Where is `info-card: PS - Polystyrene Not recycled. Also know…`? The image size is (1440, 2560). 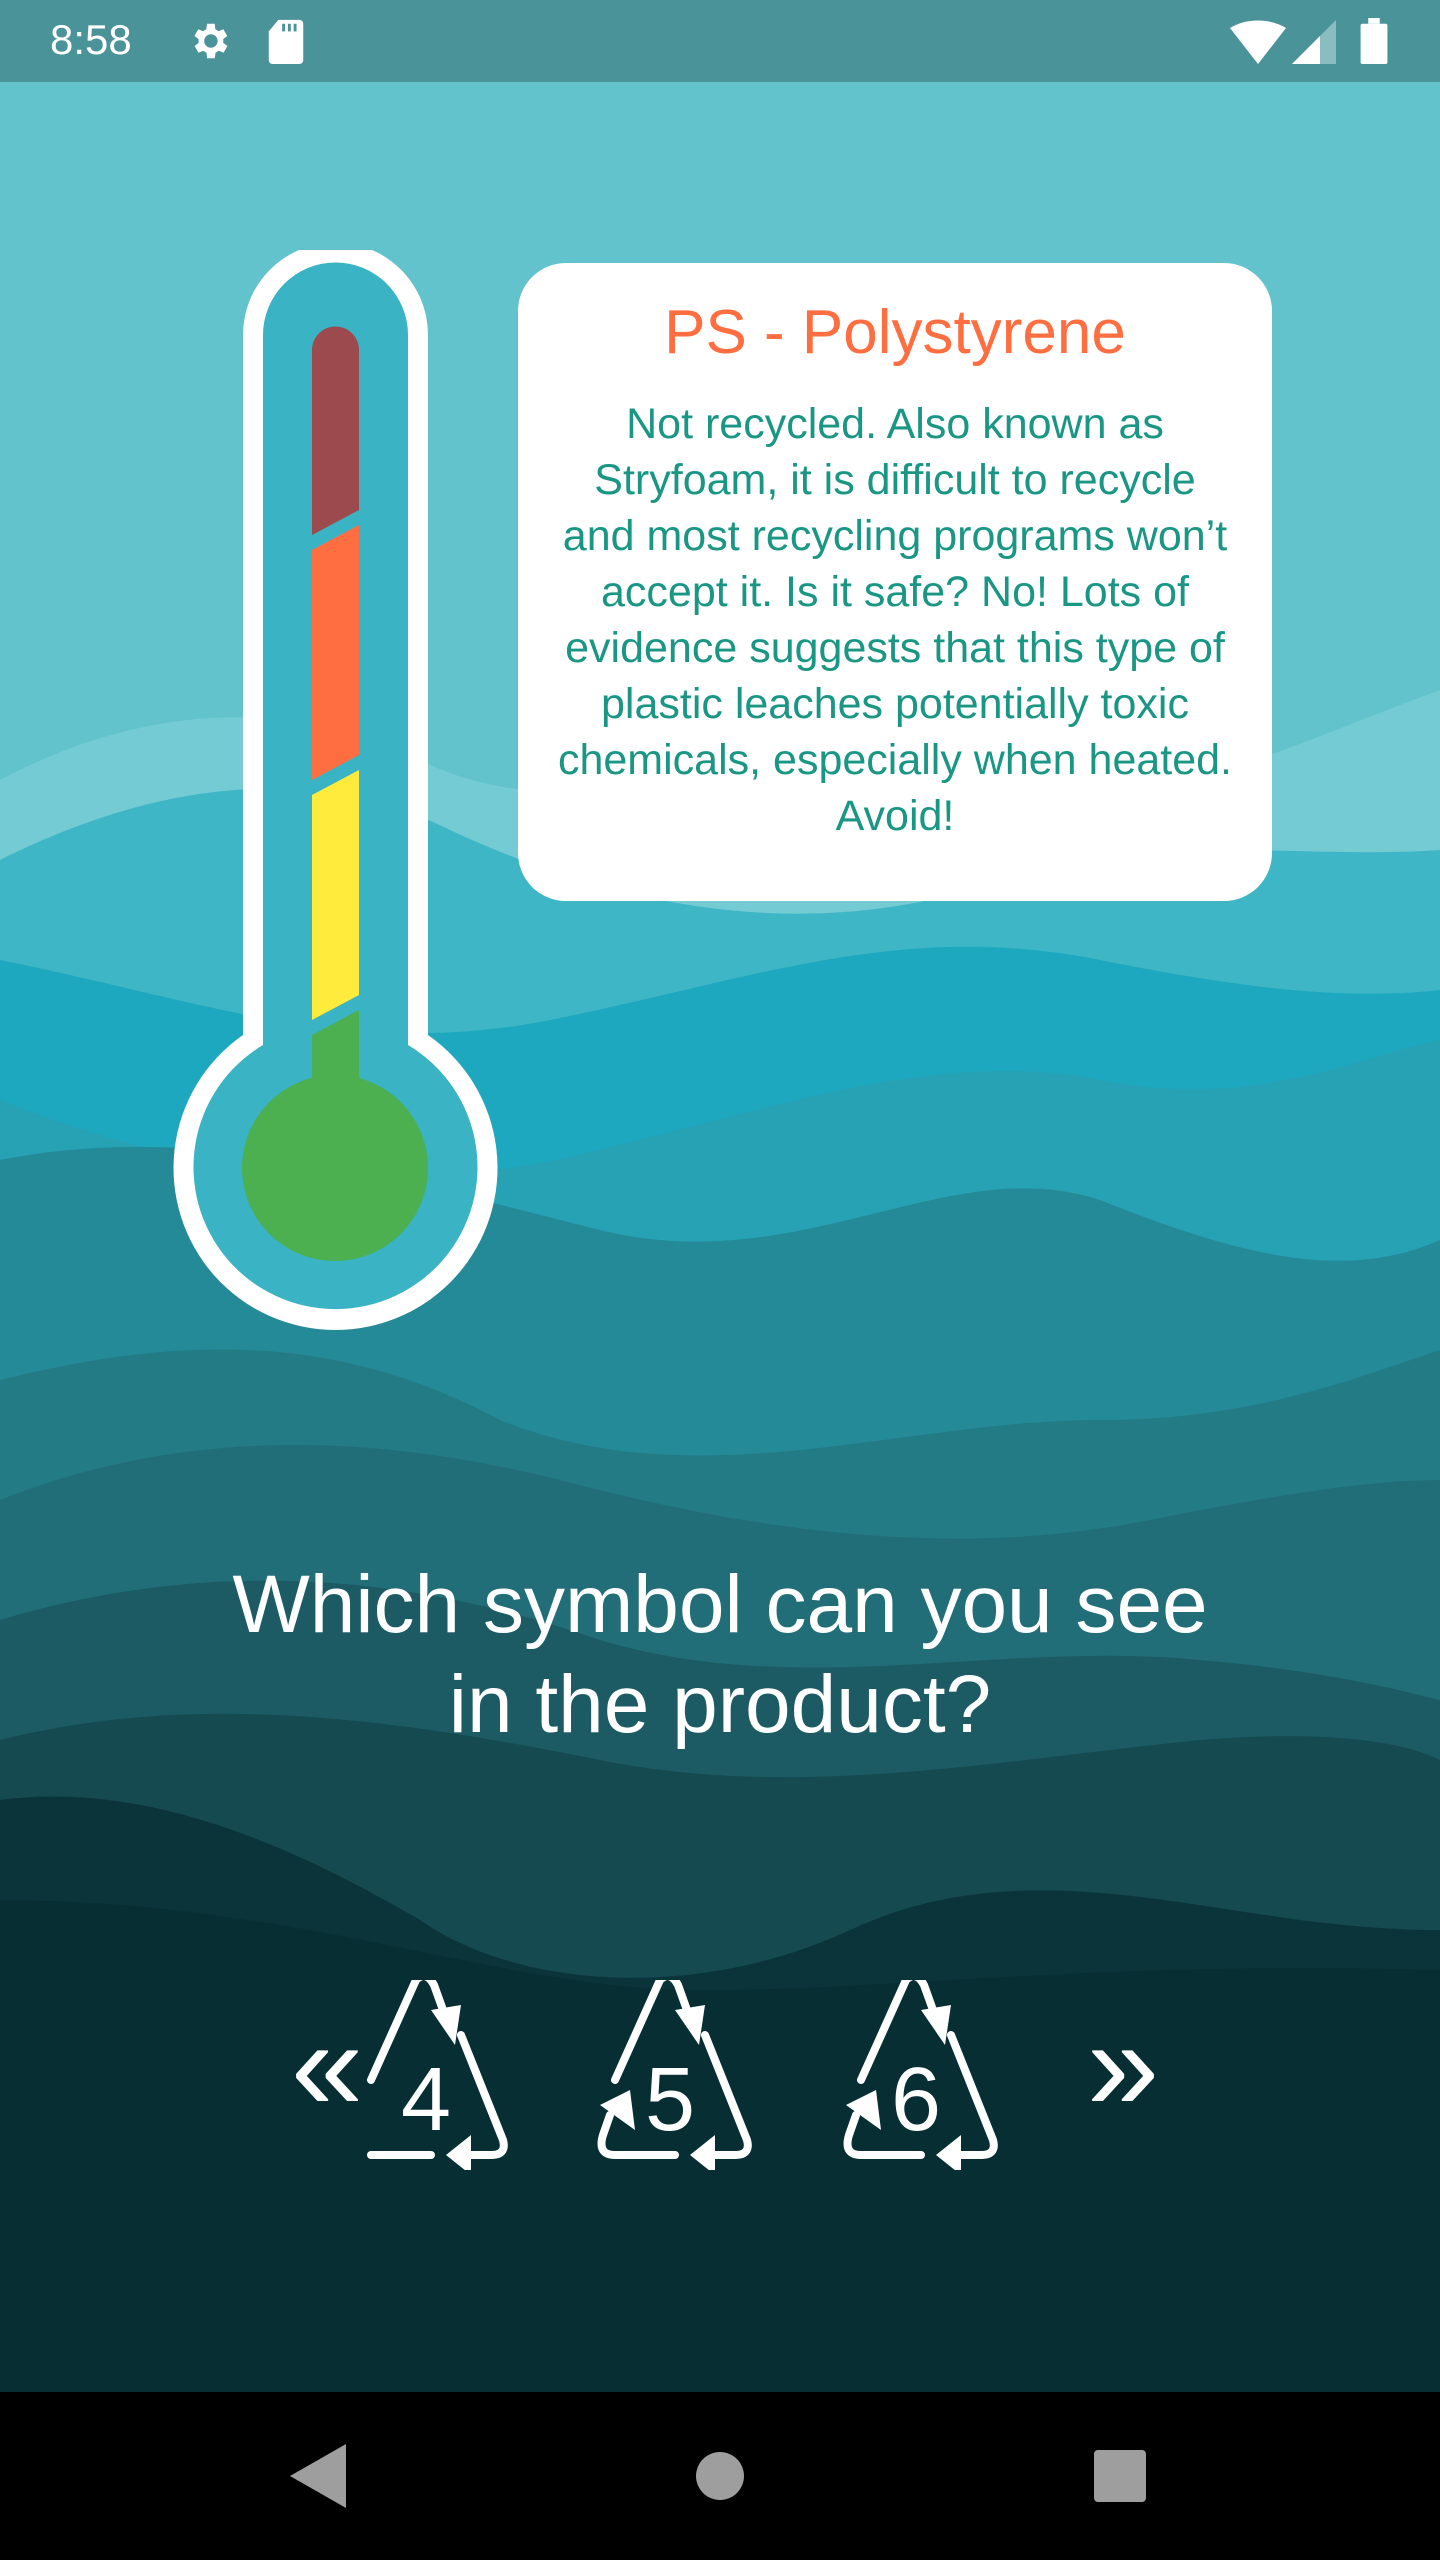 info-card: PS - Polystyrene Not recycled. Also know… is located at coordinates (895, 582).